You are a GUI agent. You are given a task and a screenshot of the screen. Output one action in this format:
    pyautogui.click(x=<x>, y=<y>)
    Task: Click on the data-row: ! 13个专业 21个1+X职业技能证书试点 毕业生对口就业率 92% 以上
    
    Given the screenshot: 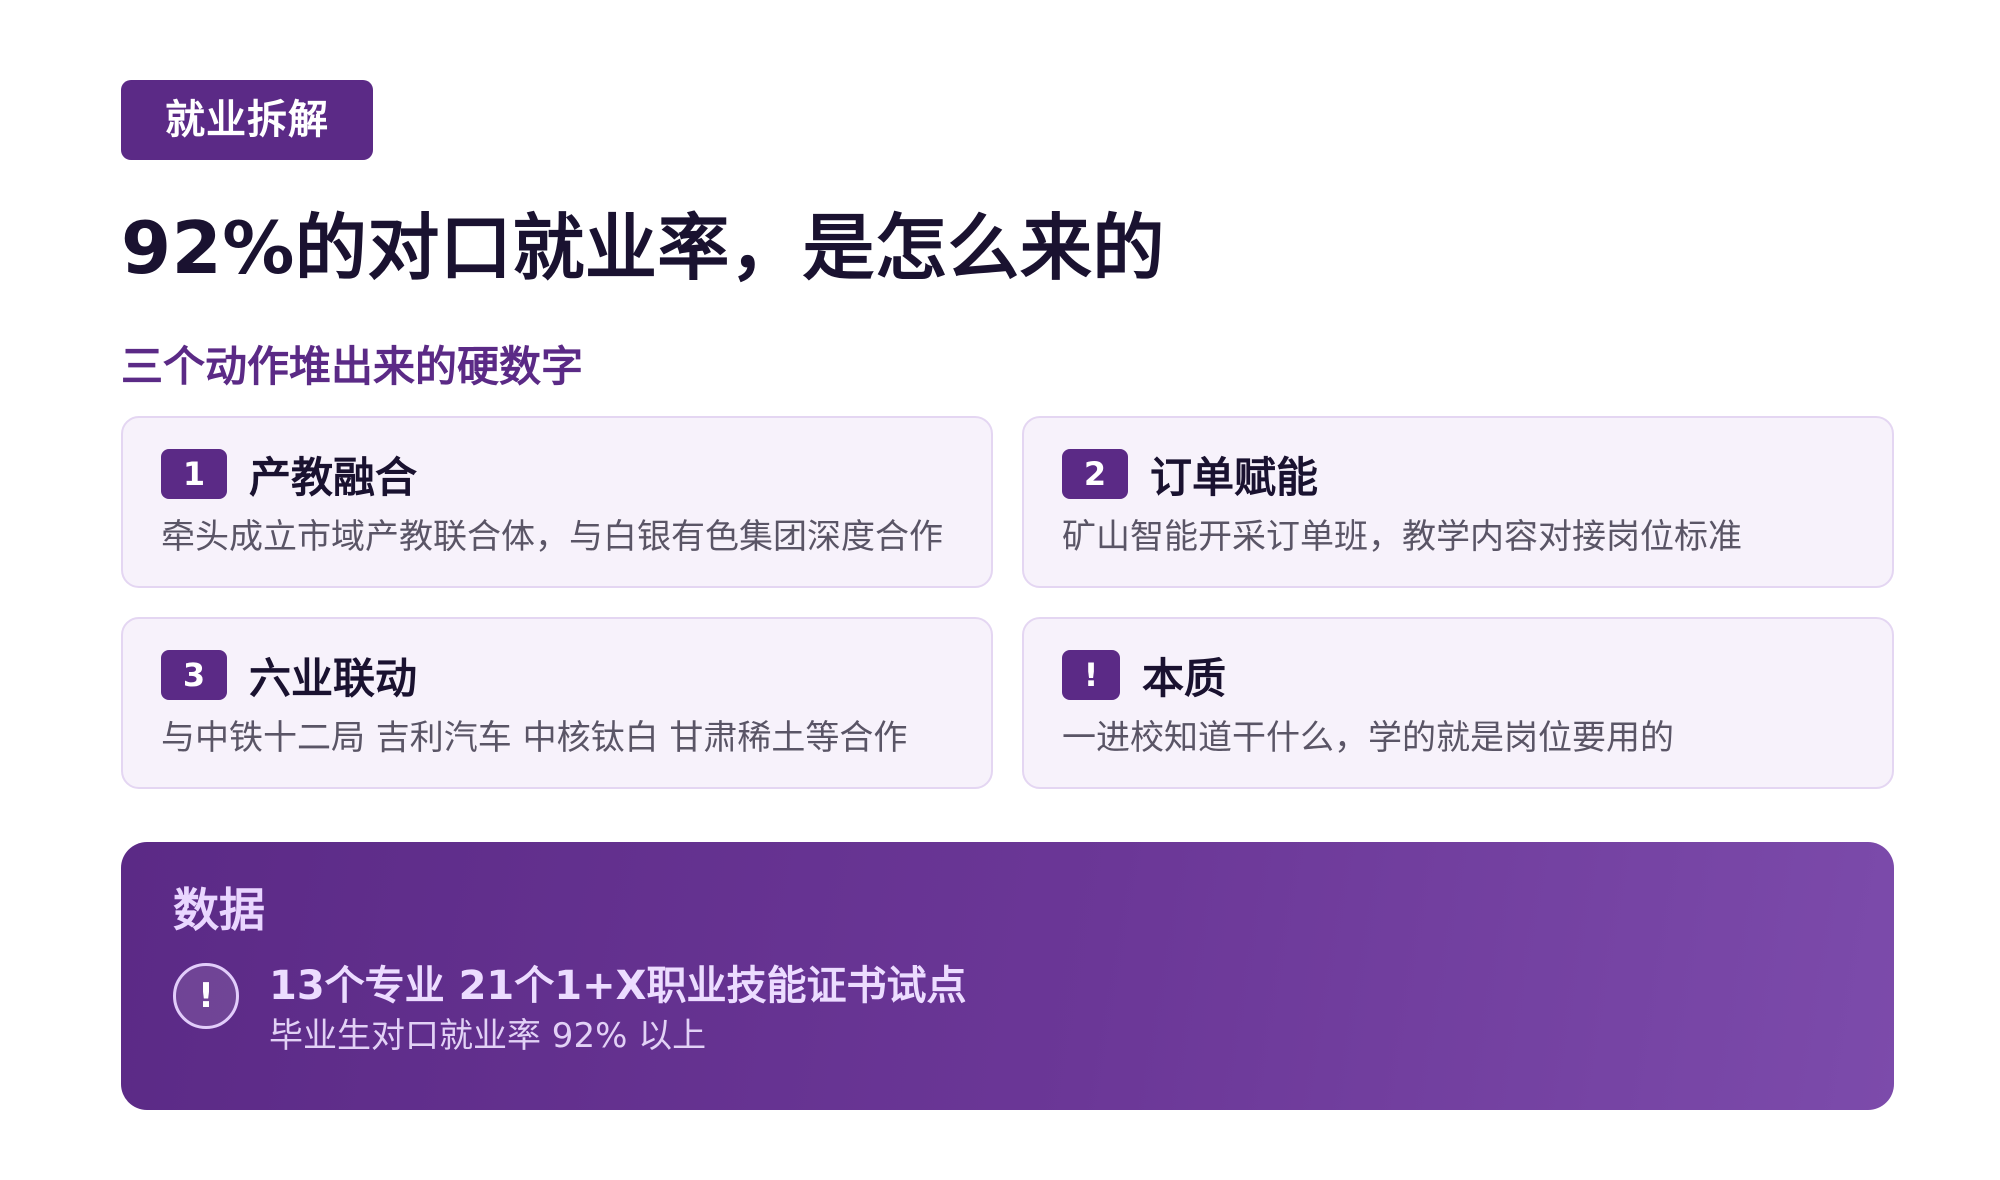 What is the action you would take?
    pyautogui.click(x=1007, y=1010)
    